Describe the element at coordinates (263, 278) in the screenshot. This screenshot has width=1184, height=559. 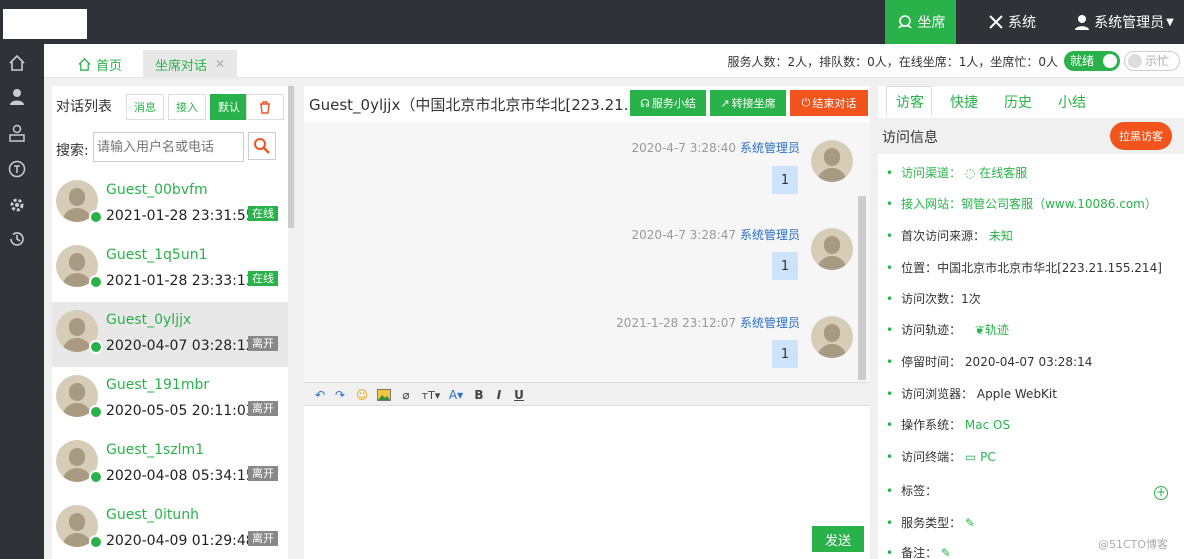
I see `status-badge: 在线` at that location.